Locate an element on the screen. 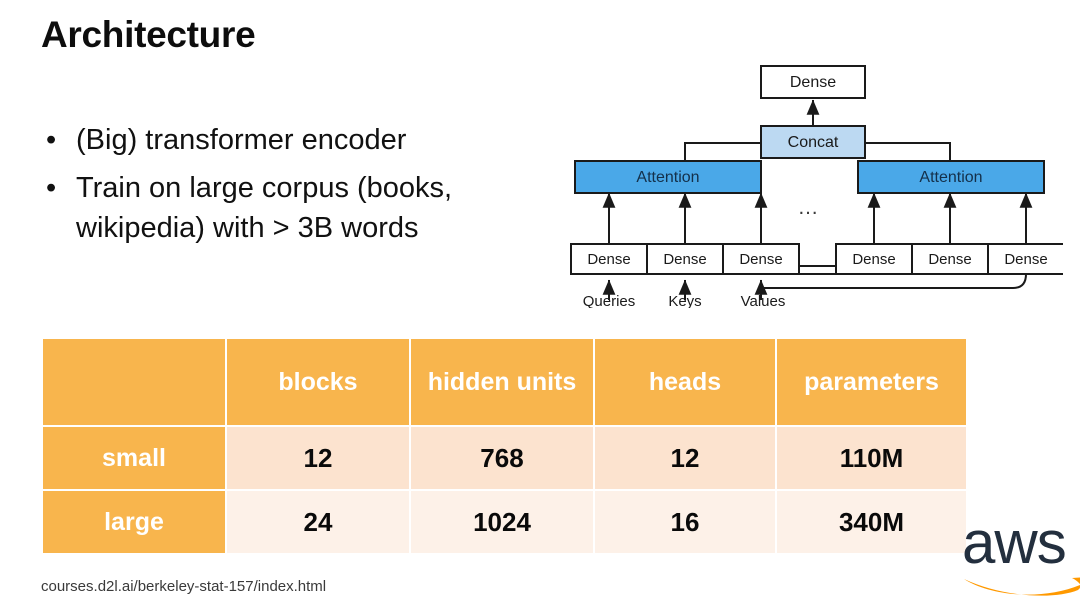 Image resolution: width=1080 pixels, height=609 pixels. diagram-label-dense-l1: Dense is located at coordinates (684, 259).